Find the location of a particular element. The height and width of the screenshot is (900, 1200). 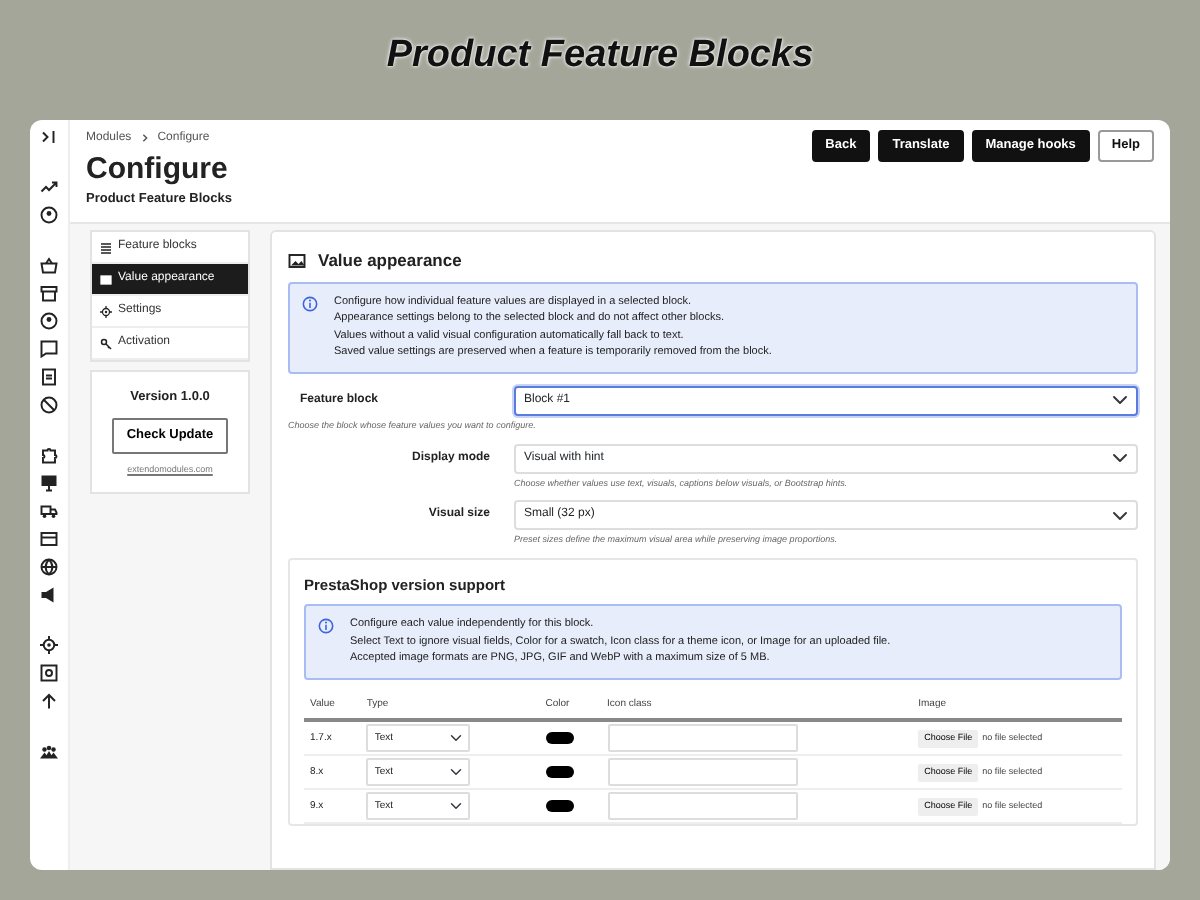

settings-box-icon is located at coordinates (49, 673).